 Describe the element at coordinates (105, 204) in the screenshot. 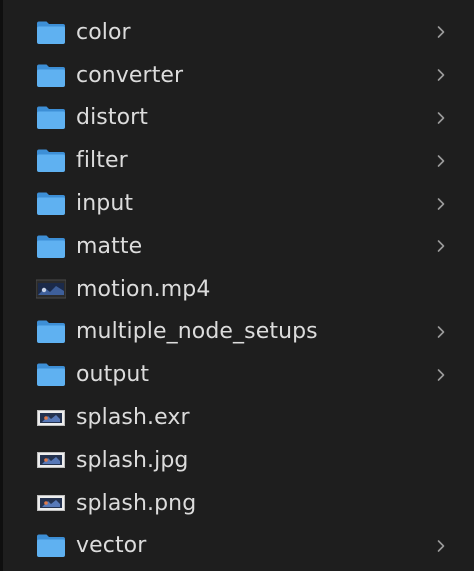

I see `item-name: input` at that location.